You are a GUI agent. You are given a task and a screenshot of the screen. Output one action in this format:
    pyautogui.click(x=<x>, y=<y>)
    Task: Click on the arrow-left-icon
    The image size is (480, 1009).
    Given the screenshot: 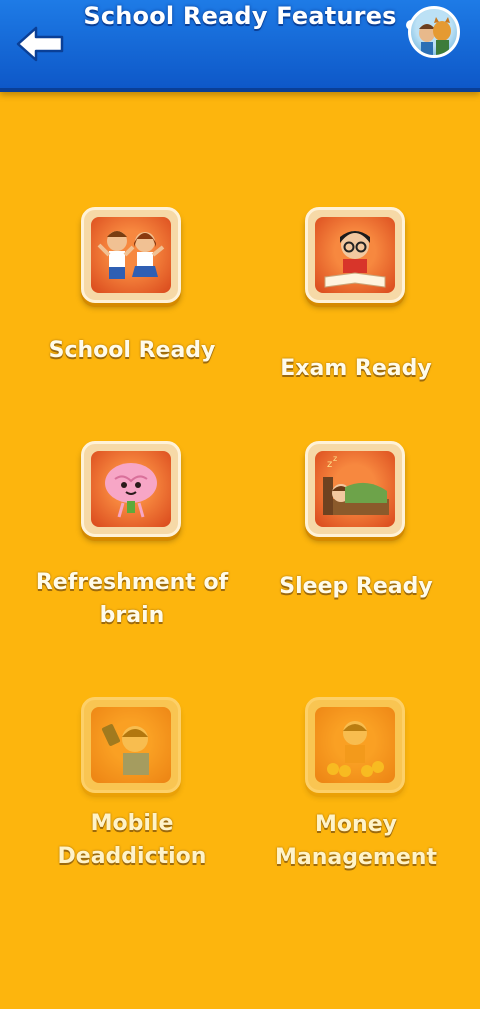 What is the action you would take?
    pyautogui.click(x=40, y=44)
    